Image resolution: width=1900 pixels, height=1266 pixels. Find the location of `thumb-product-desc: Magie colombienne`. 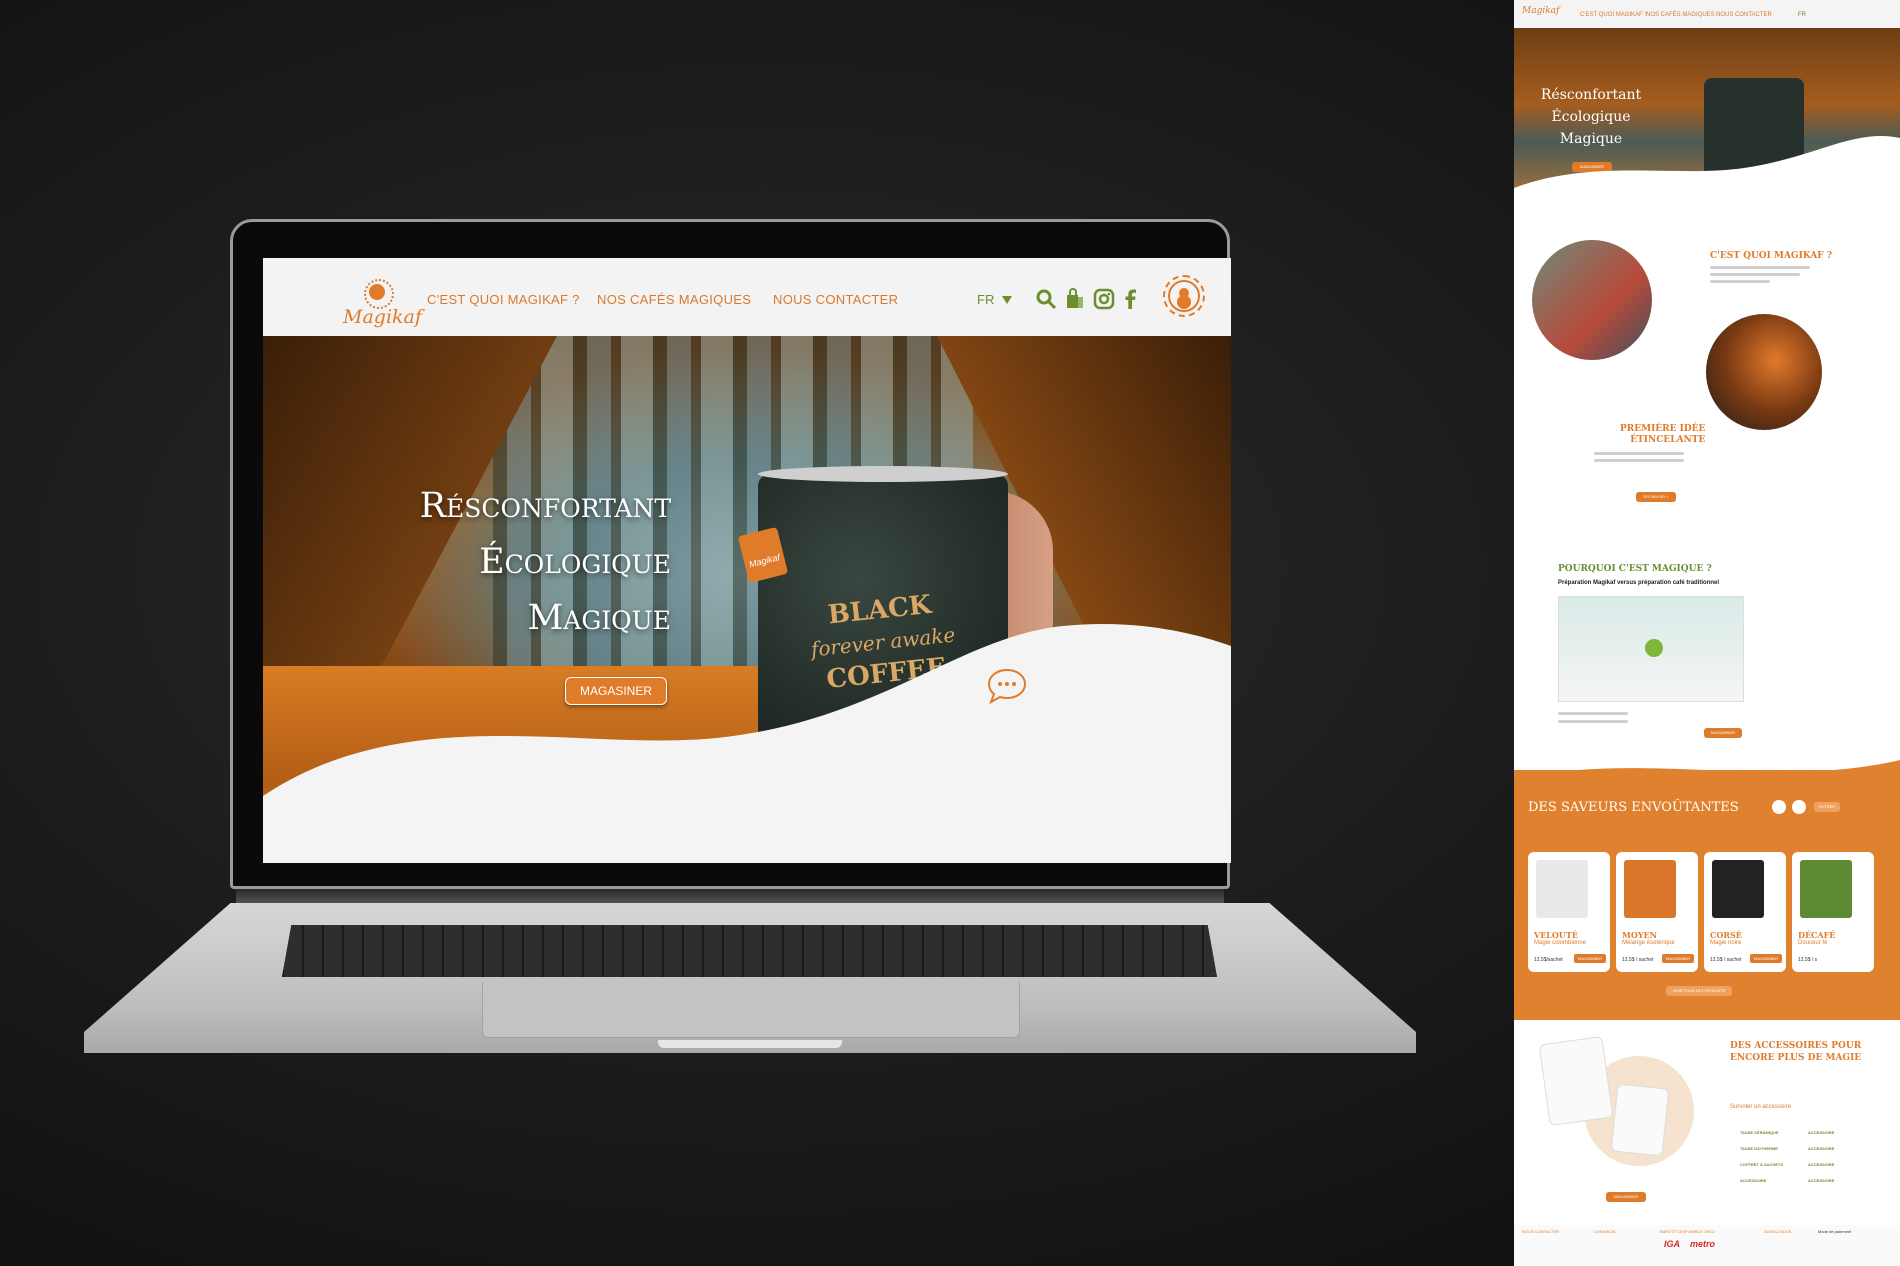

thumb-product-desc: Magie colombienne is located at coordinates (1560, 943).